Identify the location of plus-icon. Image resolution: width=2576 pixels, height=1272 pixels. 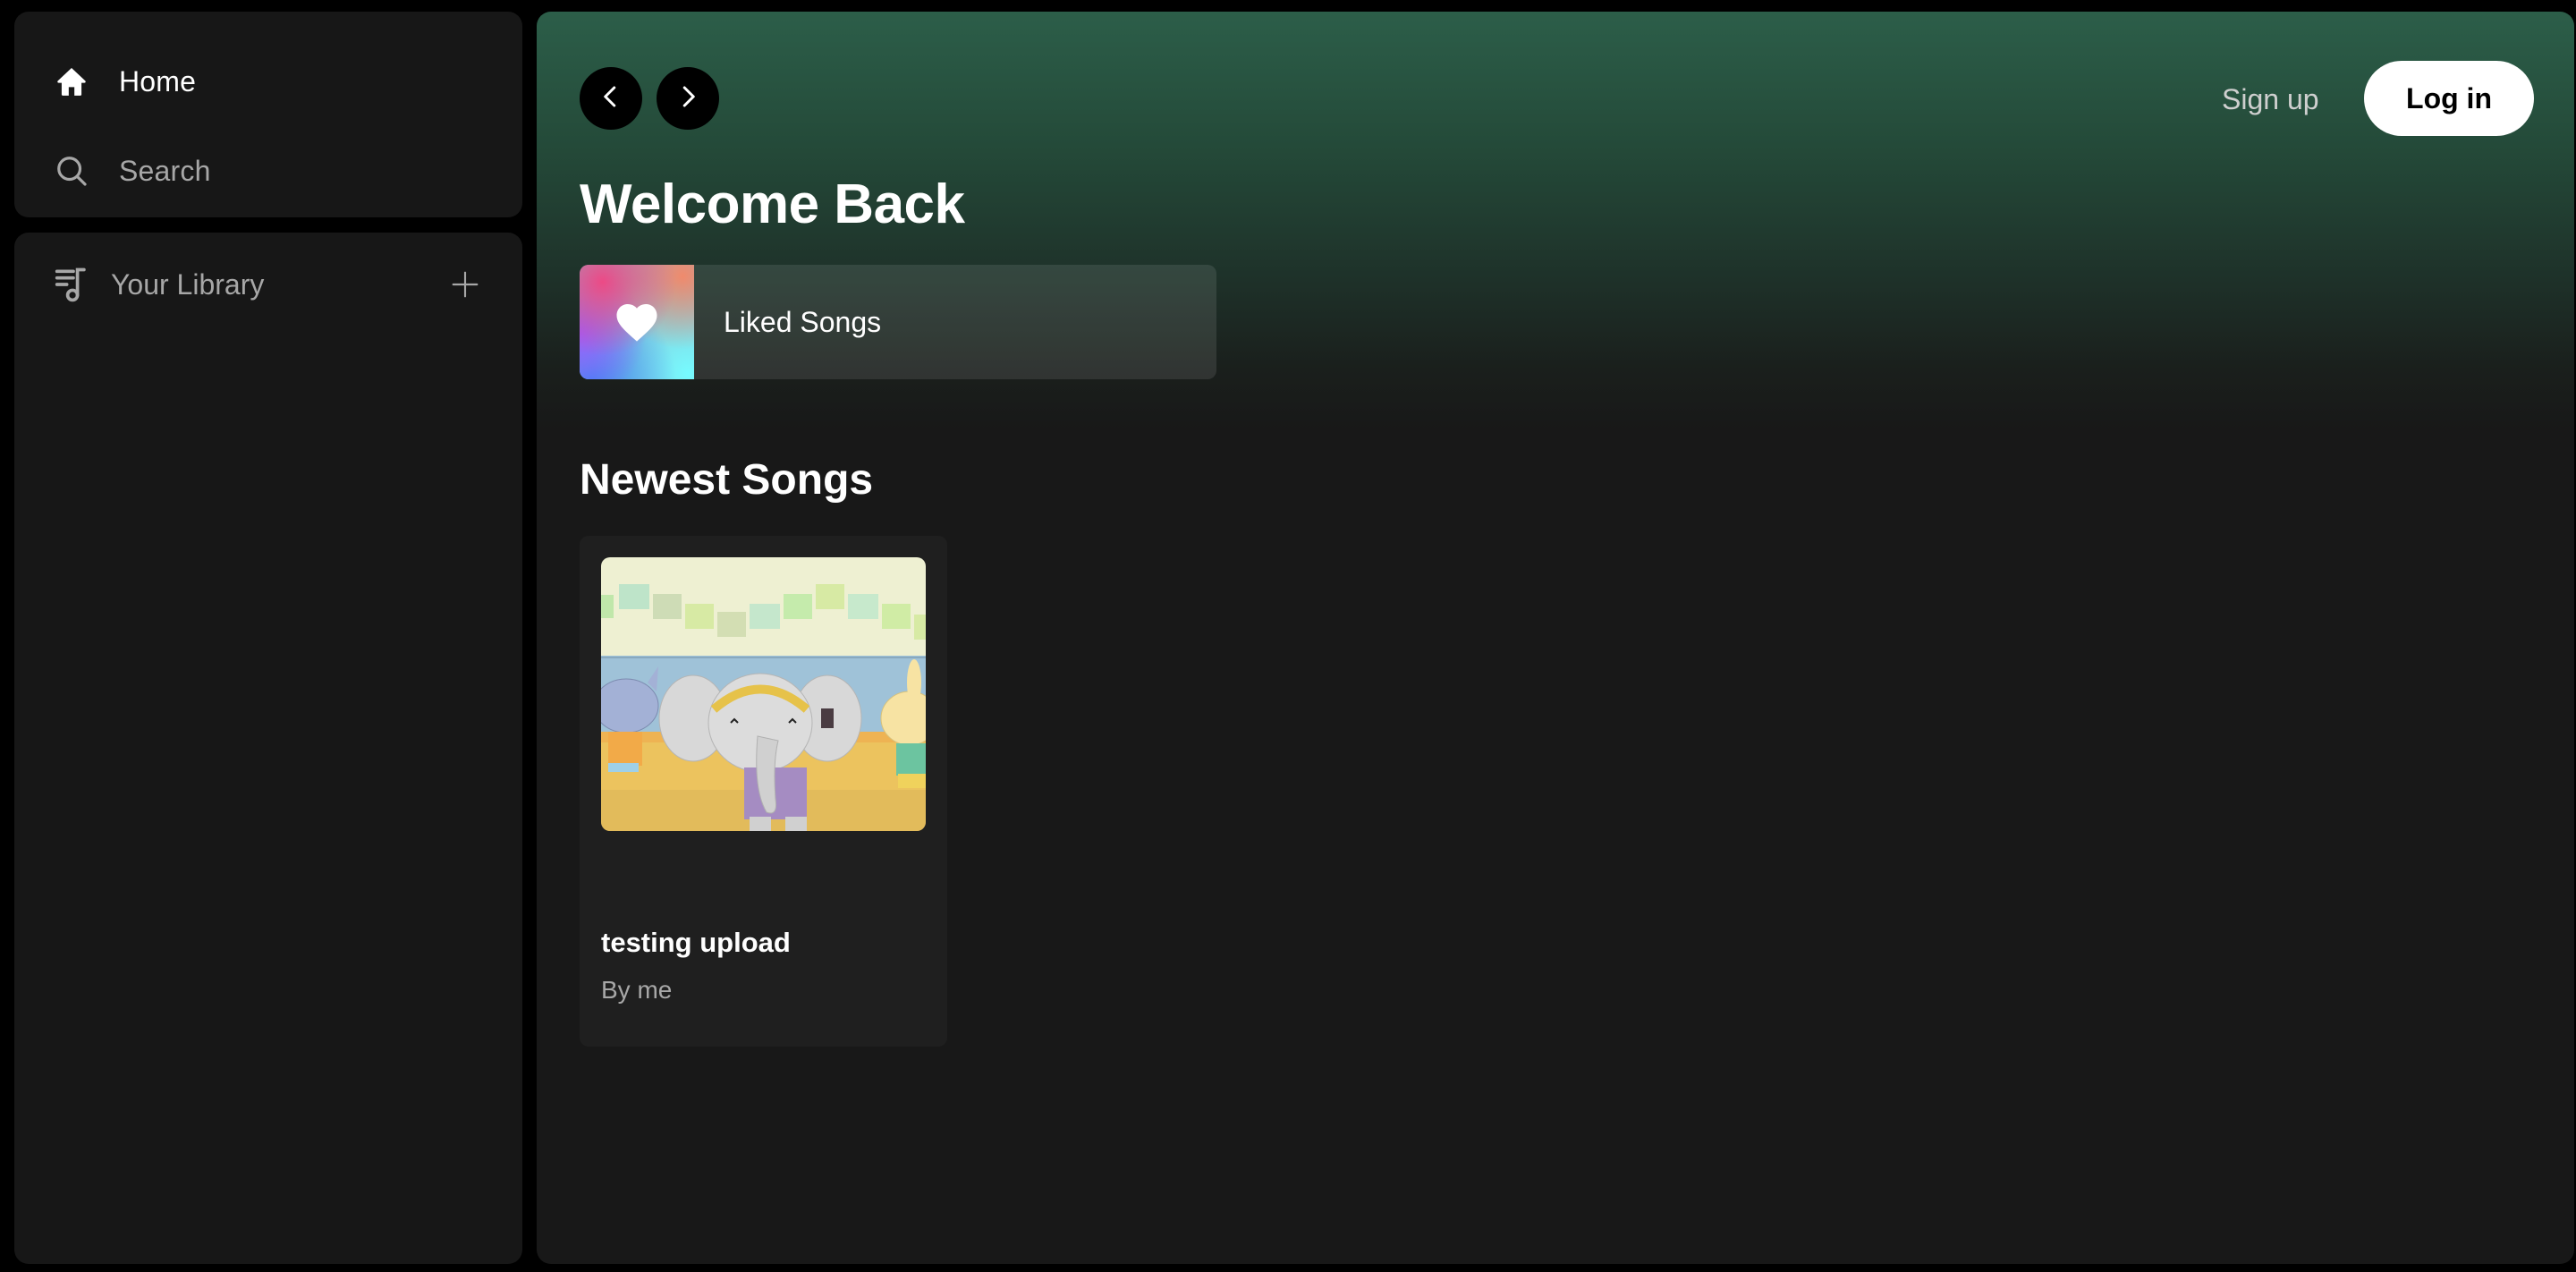
(465, 284).